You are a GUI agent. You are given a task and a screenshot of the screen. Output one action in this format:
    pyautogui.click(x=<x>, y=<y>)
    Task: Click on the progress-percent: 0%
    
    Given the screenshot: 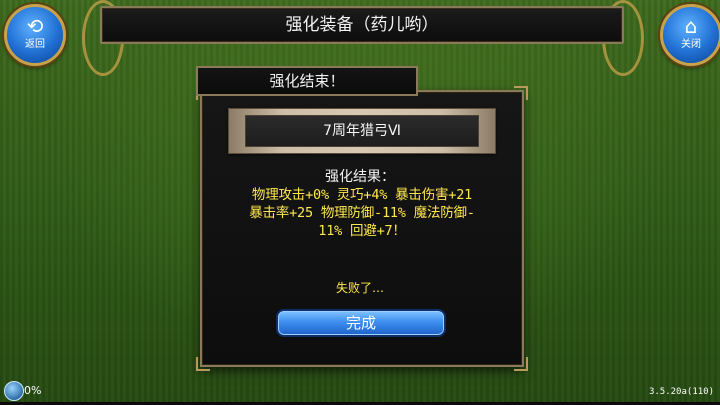 What is the action you would take?
    pyautogui.click(x=33, y=390)
    